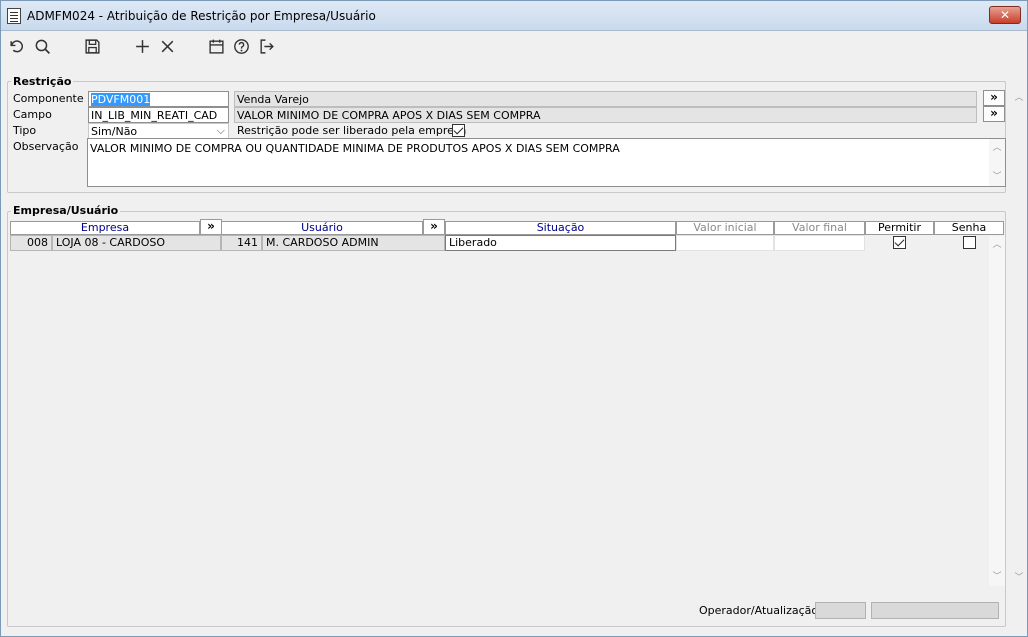  I want to click on calendar-icon, so click(216, 46).